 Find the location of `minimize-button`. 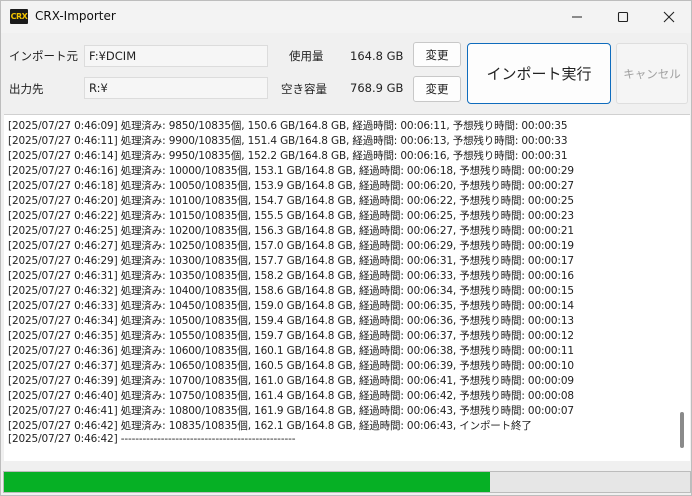

minimize-button is located at coordinates (577, 17).